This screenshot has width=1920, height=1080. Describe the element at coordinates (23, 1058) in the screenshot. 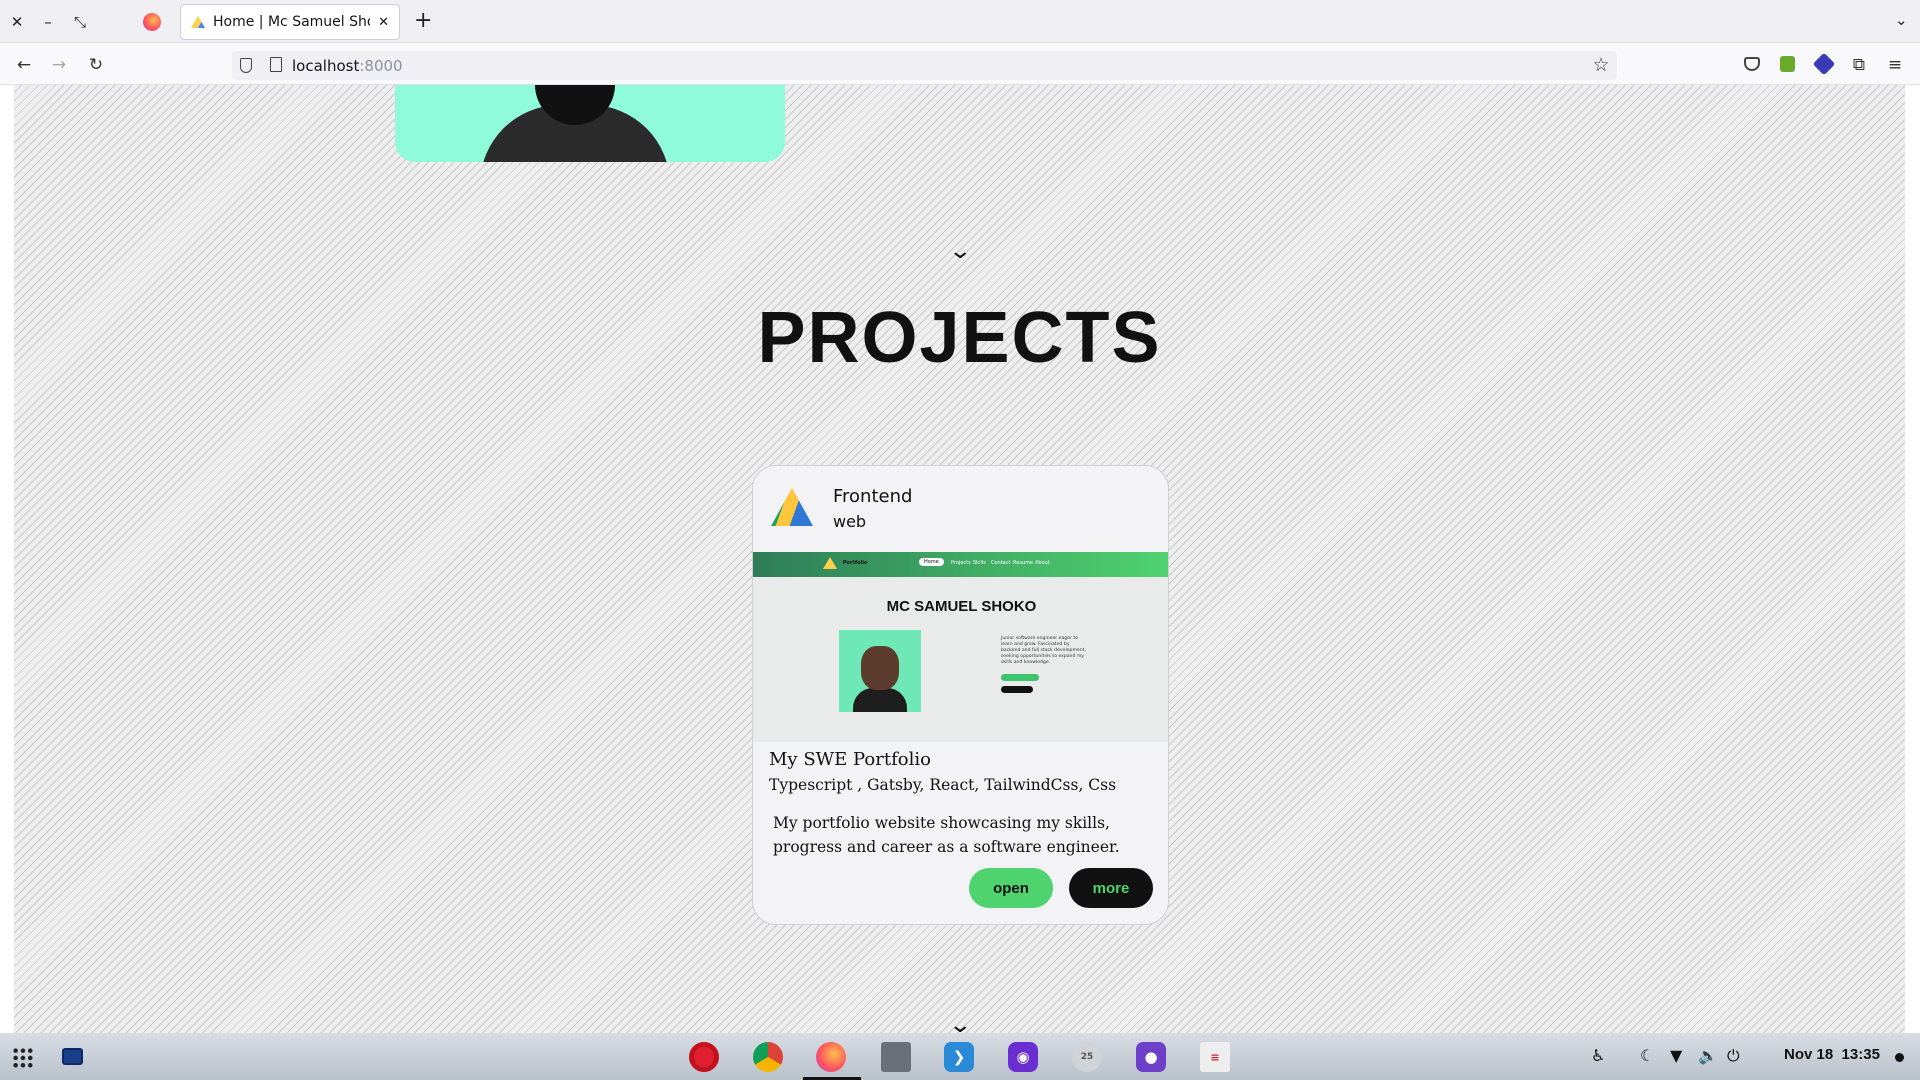

I see `app-grid-icon` at that location.